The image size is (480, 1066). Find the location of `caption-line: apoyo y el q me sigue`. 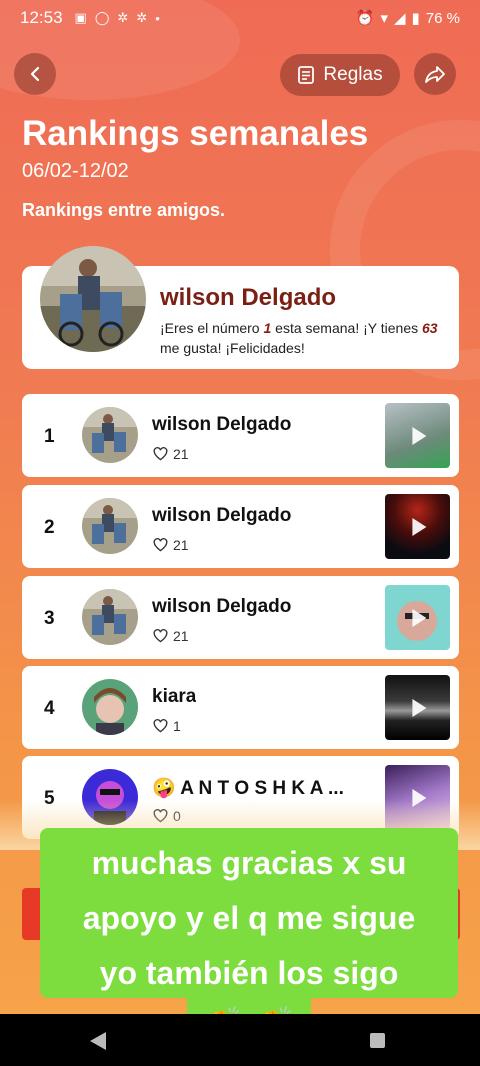

caption-line: apoyo y el q me sigue is located at coordinates (249, 918).